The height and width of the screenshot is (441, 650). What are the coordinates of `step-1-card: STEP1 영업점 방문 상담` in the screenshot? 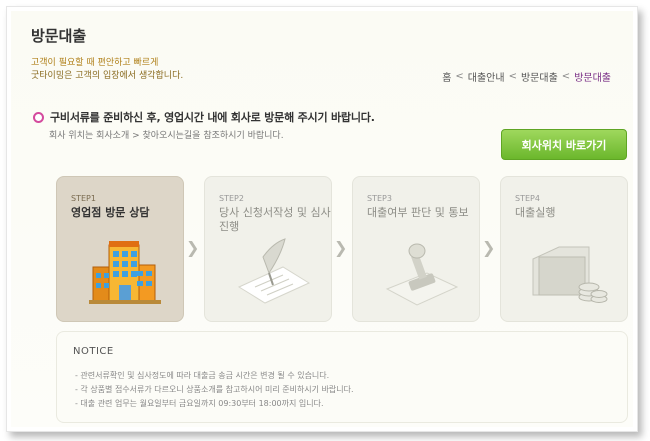 It's located at (120, 249).